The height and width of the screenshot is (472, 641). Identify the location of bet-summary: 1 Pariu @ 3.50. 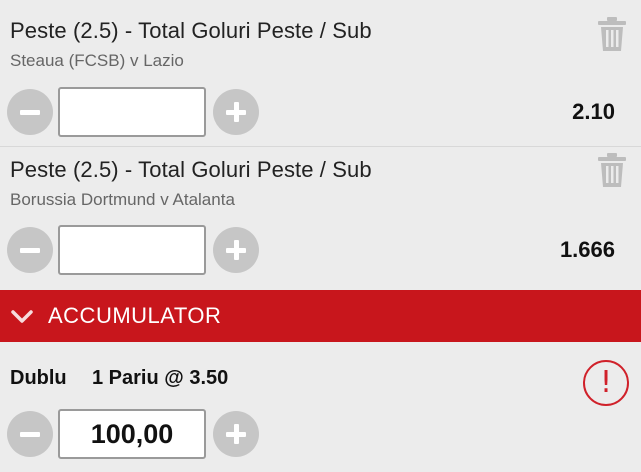
(160, 378).